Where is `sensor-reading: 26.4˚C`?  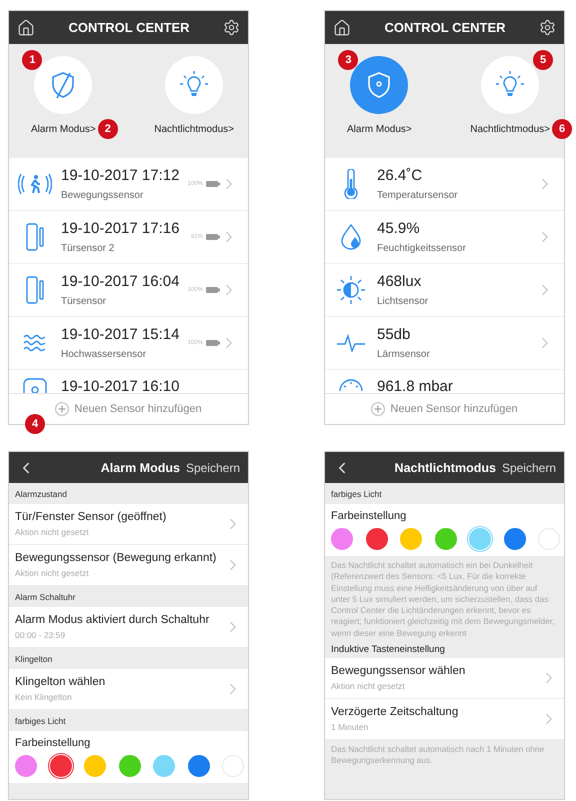
sensor-reading: 26.4˚C is located at coordinates (400, 175).